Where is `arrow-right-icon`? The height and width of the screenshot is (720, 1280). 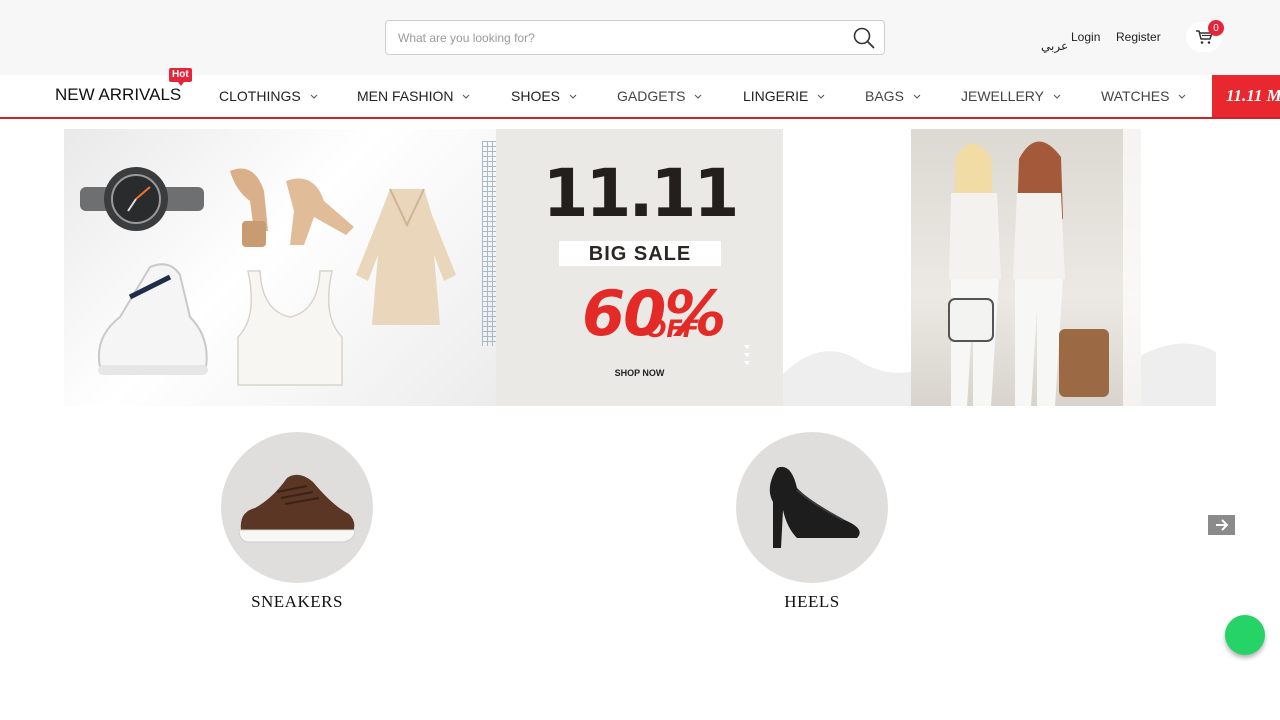 arrow-right-icon is located at coordinates (1221, 525).